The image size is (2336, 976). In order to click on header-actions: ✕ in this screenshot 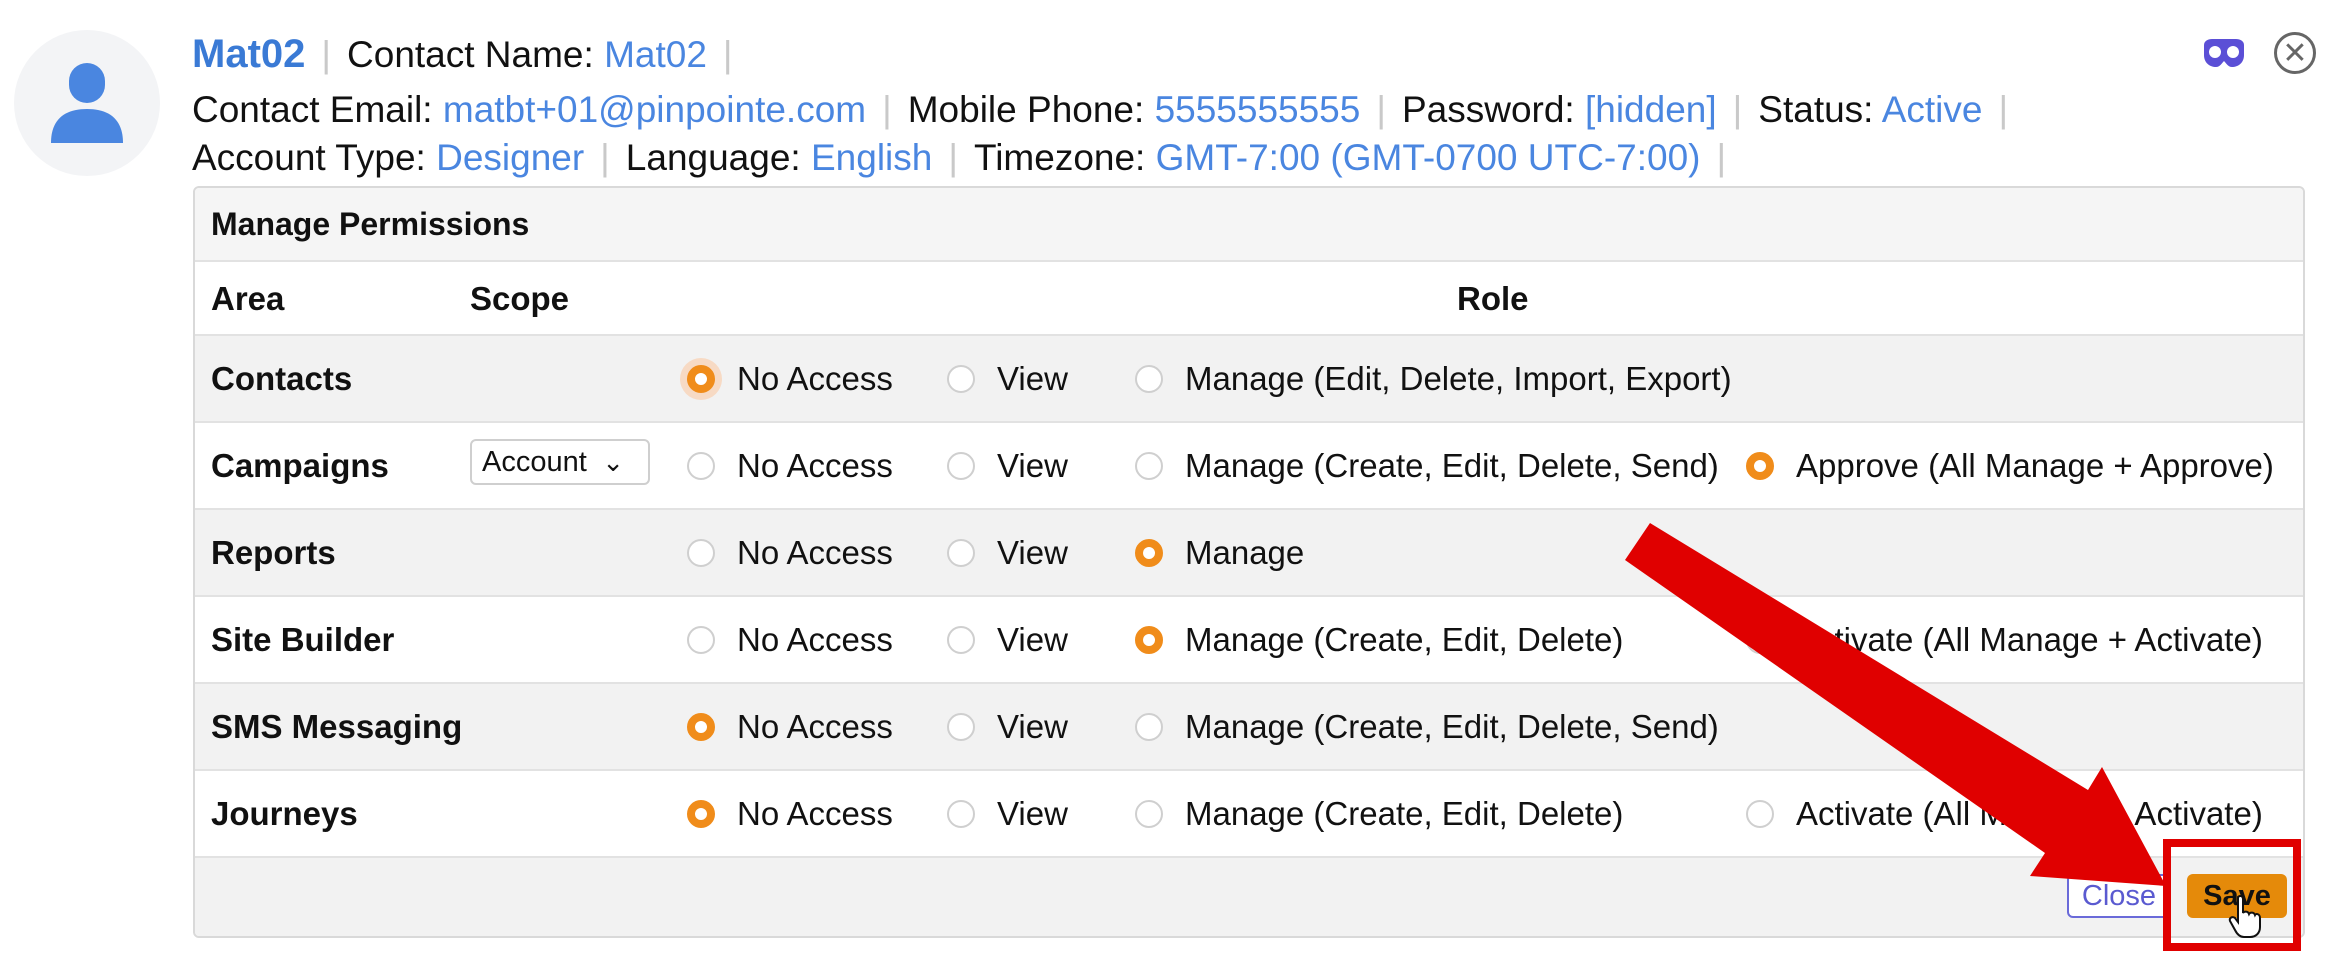, I will do `click(2259, 53)`.